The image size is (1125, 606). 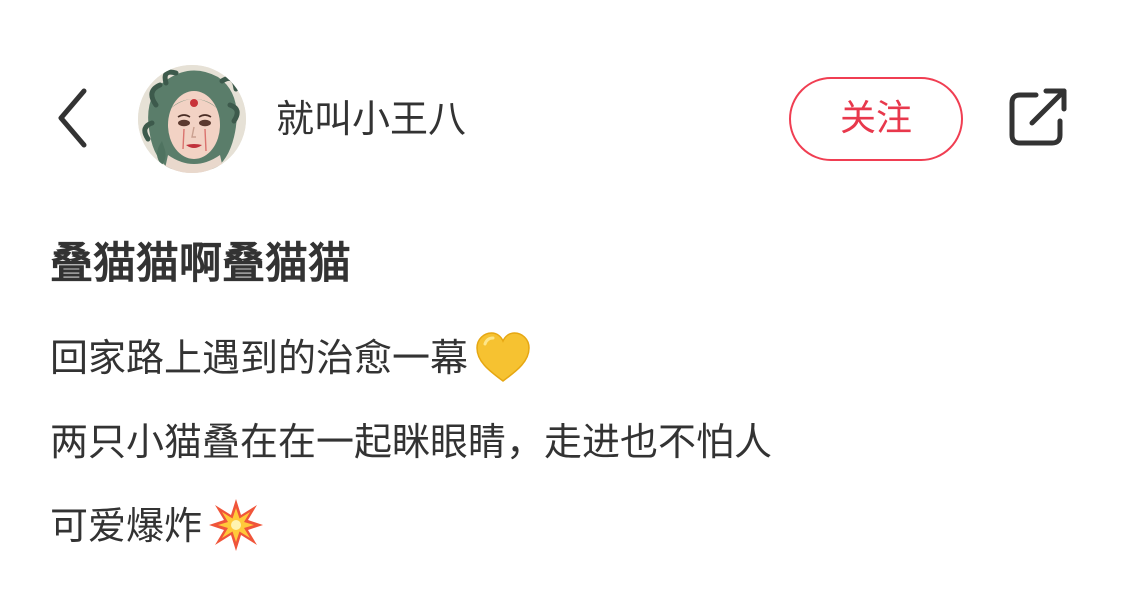 I want to click on username: 就叫小王八, so click(x=371, y=119).